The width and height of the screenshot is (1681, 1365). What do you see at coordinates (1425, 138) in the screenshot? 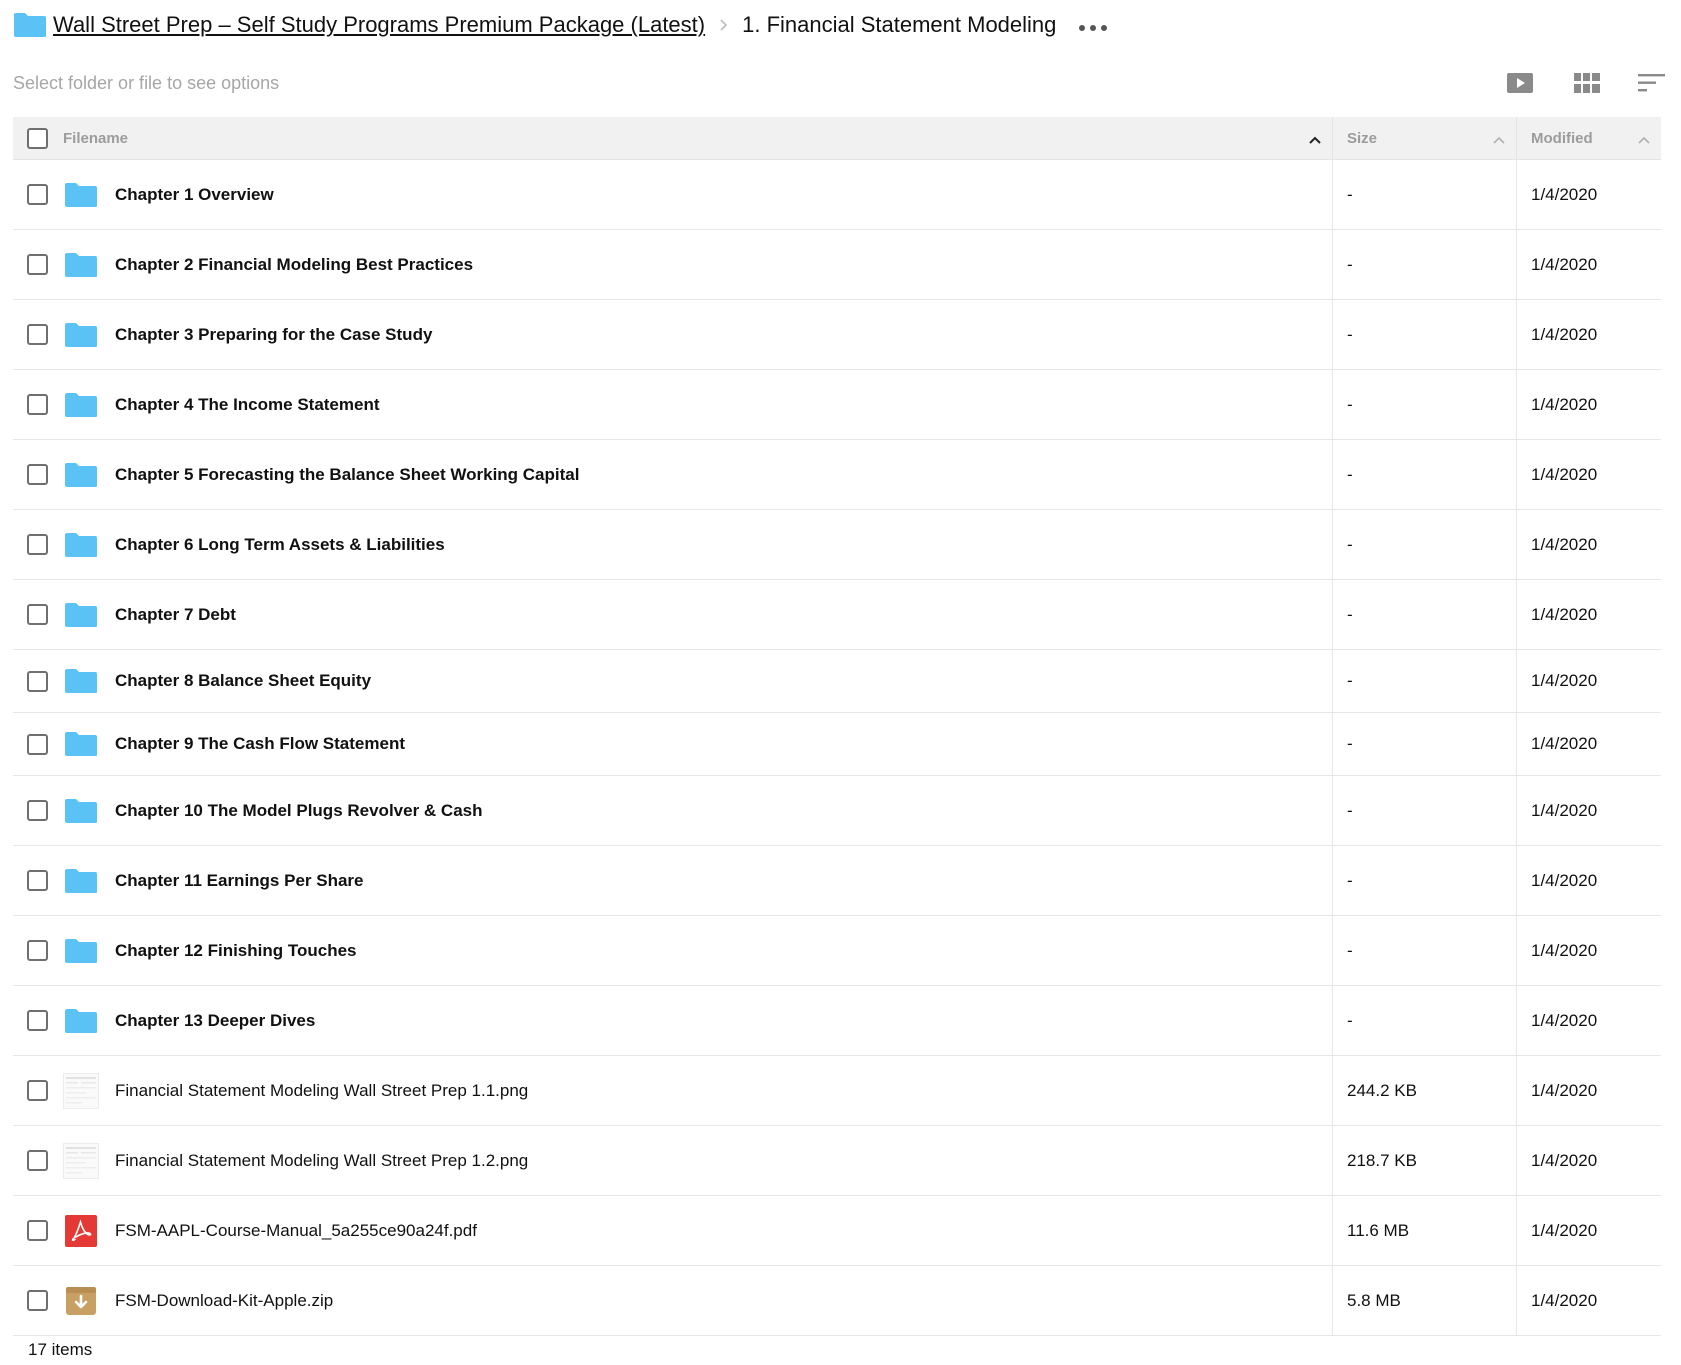
I see `size-column-header: Size` at bounding box center [1425, 138].